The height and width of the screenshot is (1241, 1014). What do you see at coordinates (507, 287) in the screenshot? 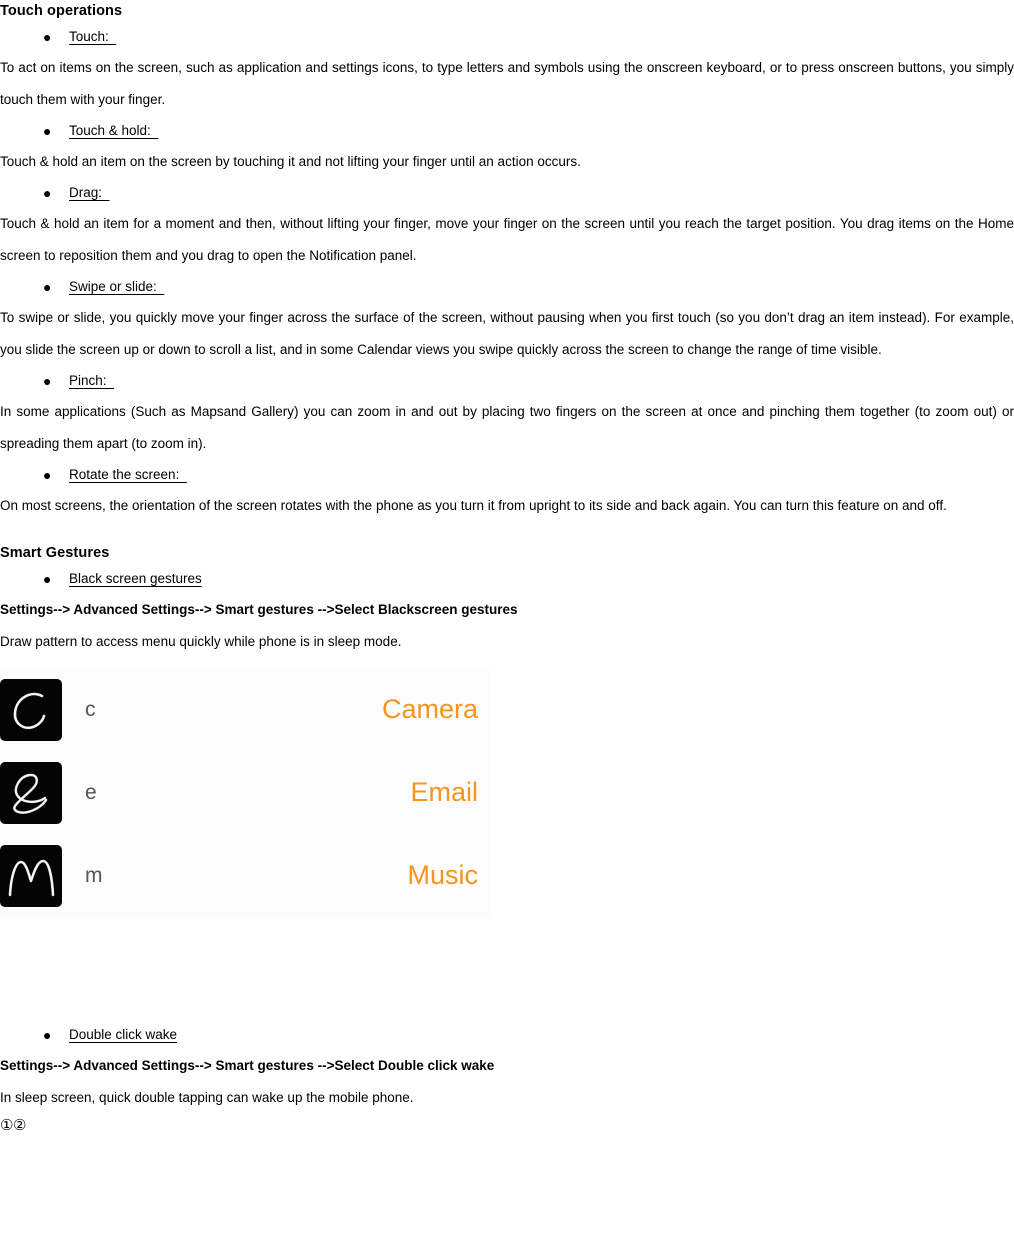
I see `list-item: ● Swipe or slide:` at bounding box center [507, 287].